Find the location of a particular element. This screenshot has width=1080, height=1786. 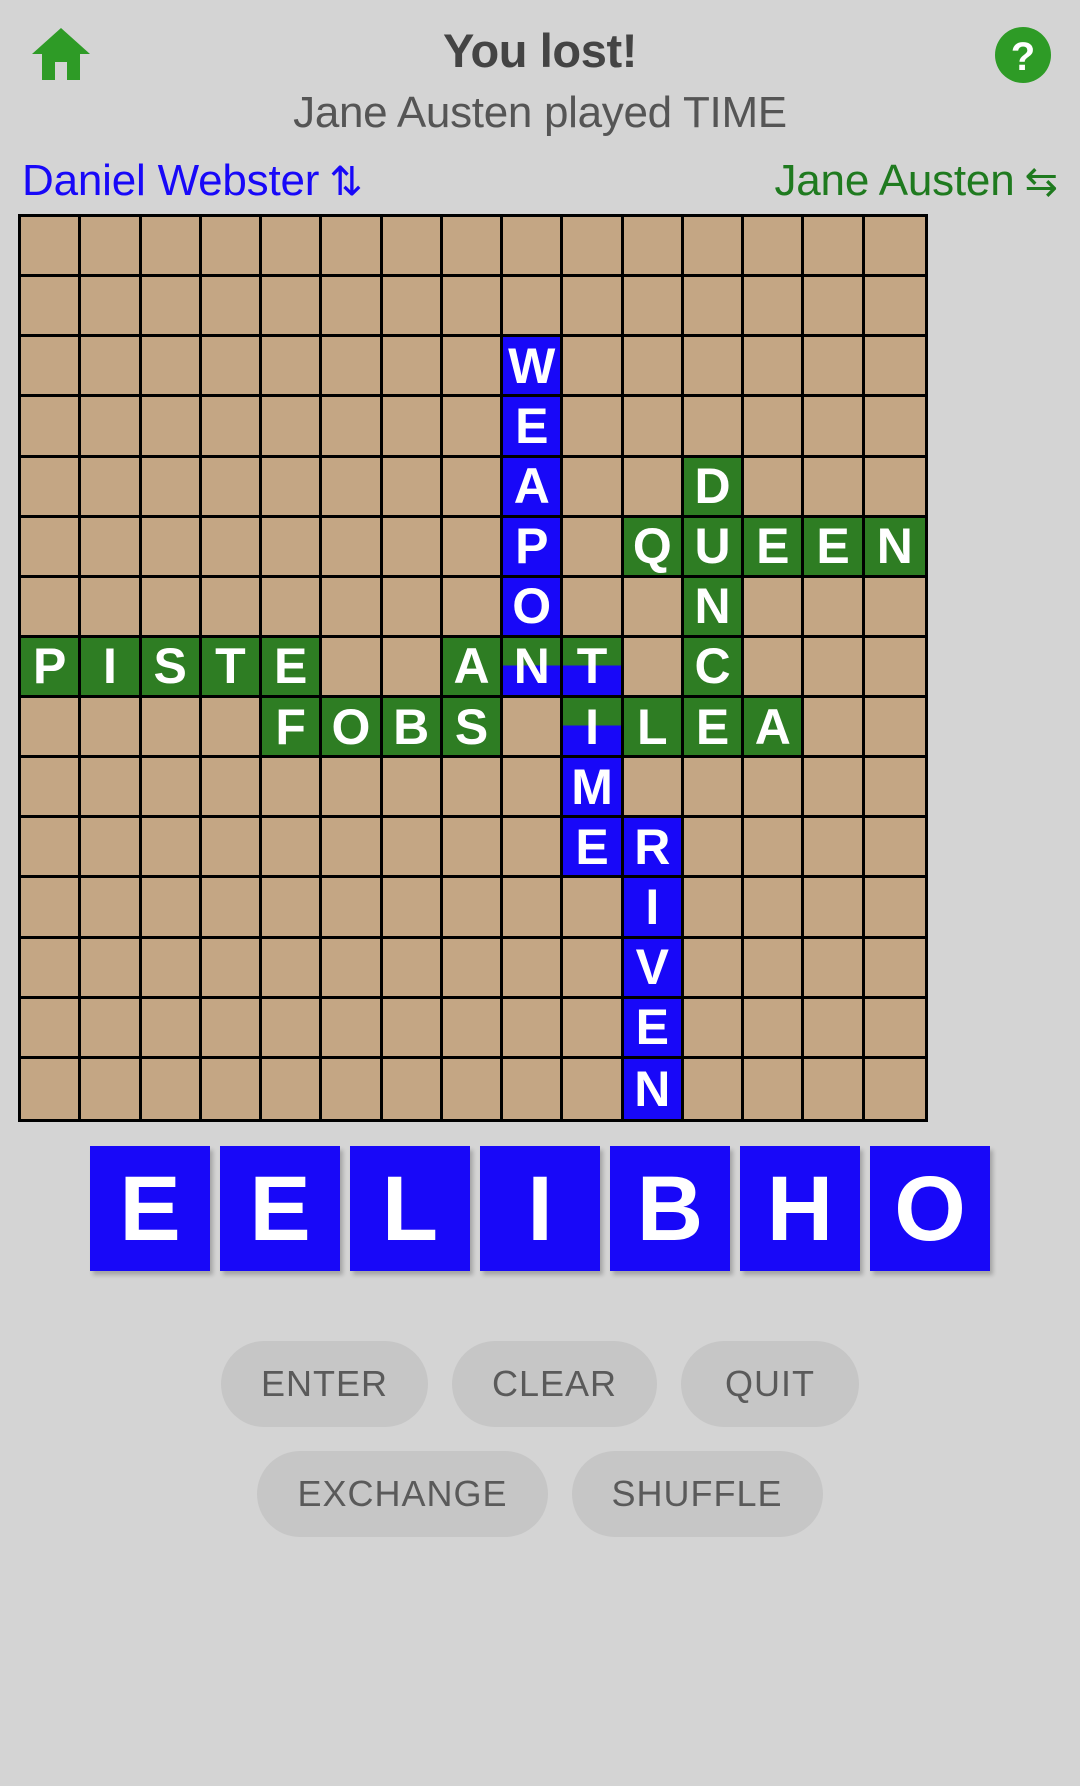

board-tile: V is located at coordinates (653, 968).